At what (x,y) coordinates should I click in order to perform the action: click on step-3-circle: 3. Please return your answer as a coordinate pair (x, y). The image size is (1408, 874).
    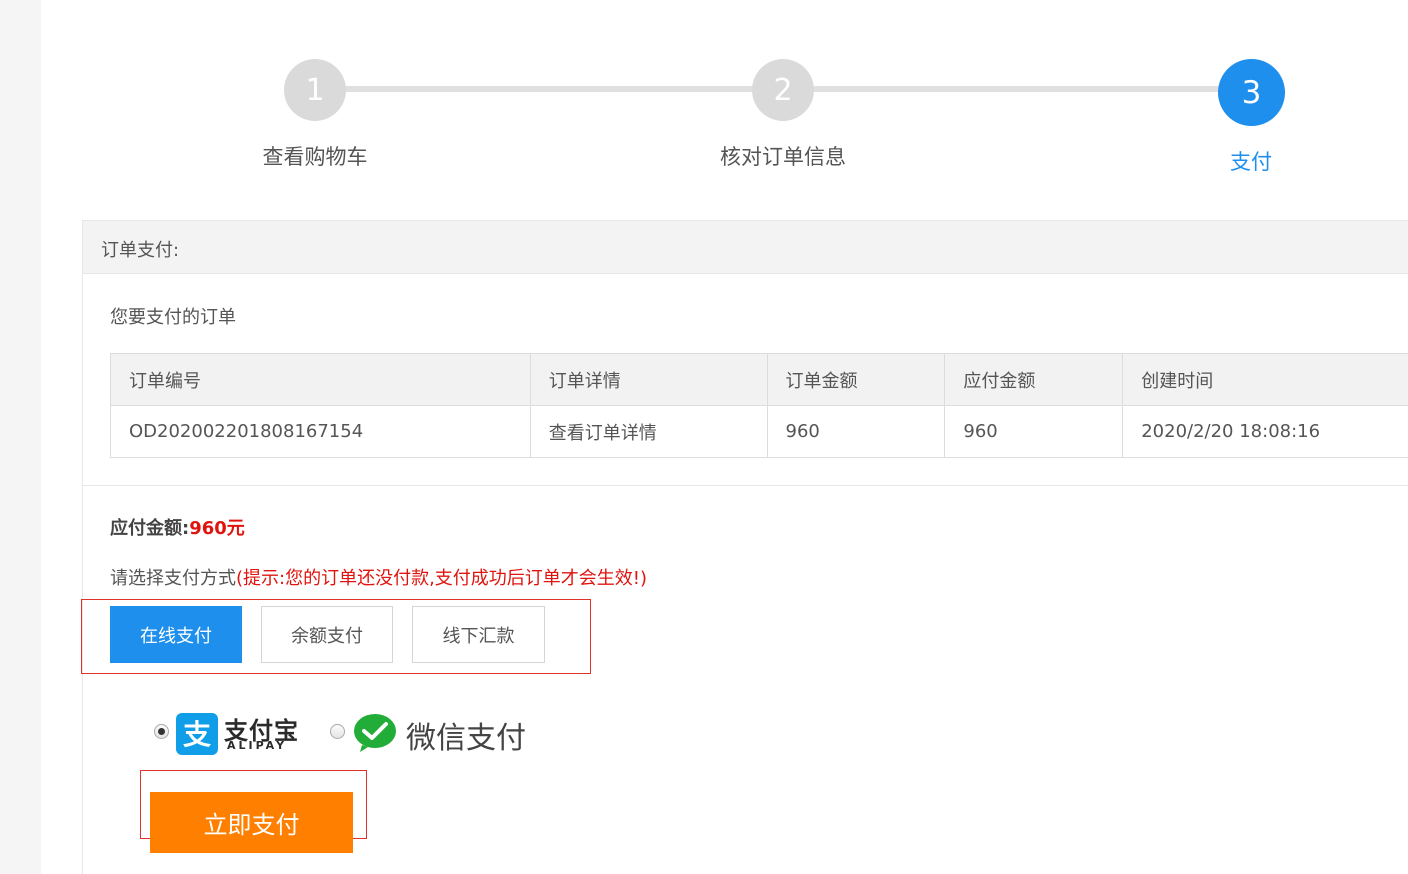
    Looking at the image, I should click on (1251, 92).